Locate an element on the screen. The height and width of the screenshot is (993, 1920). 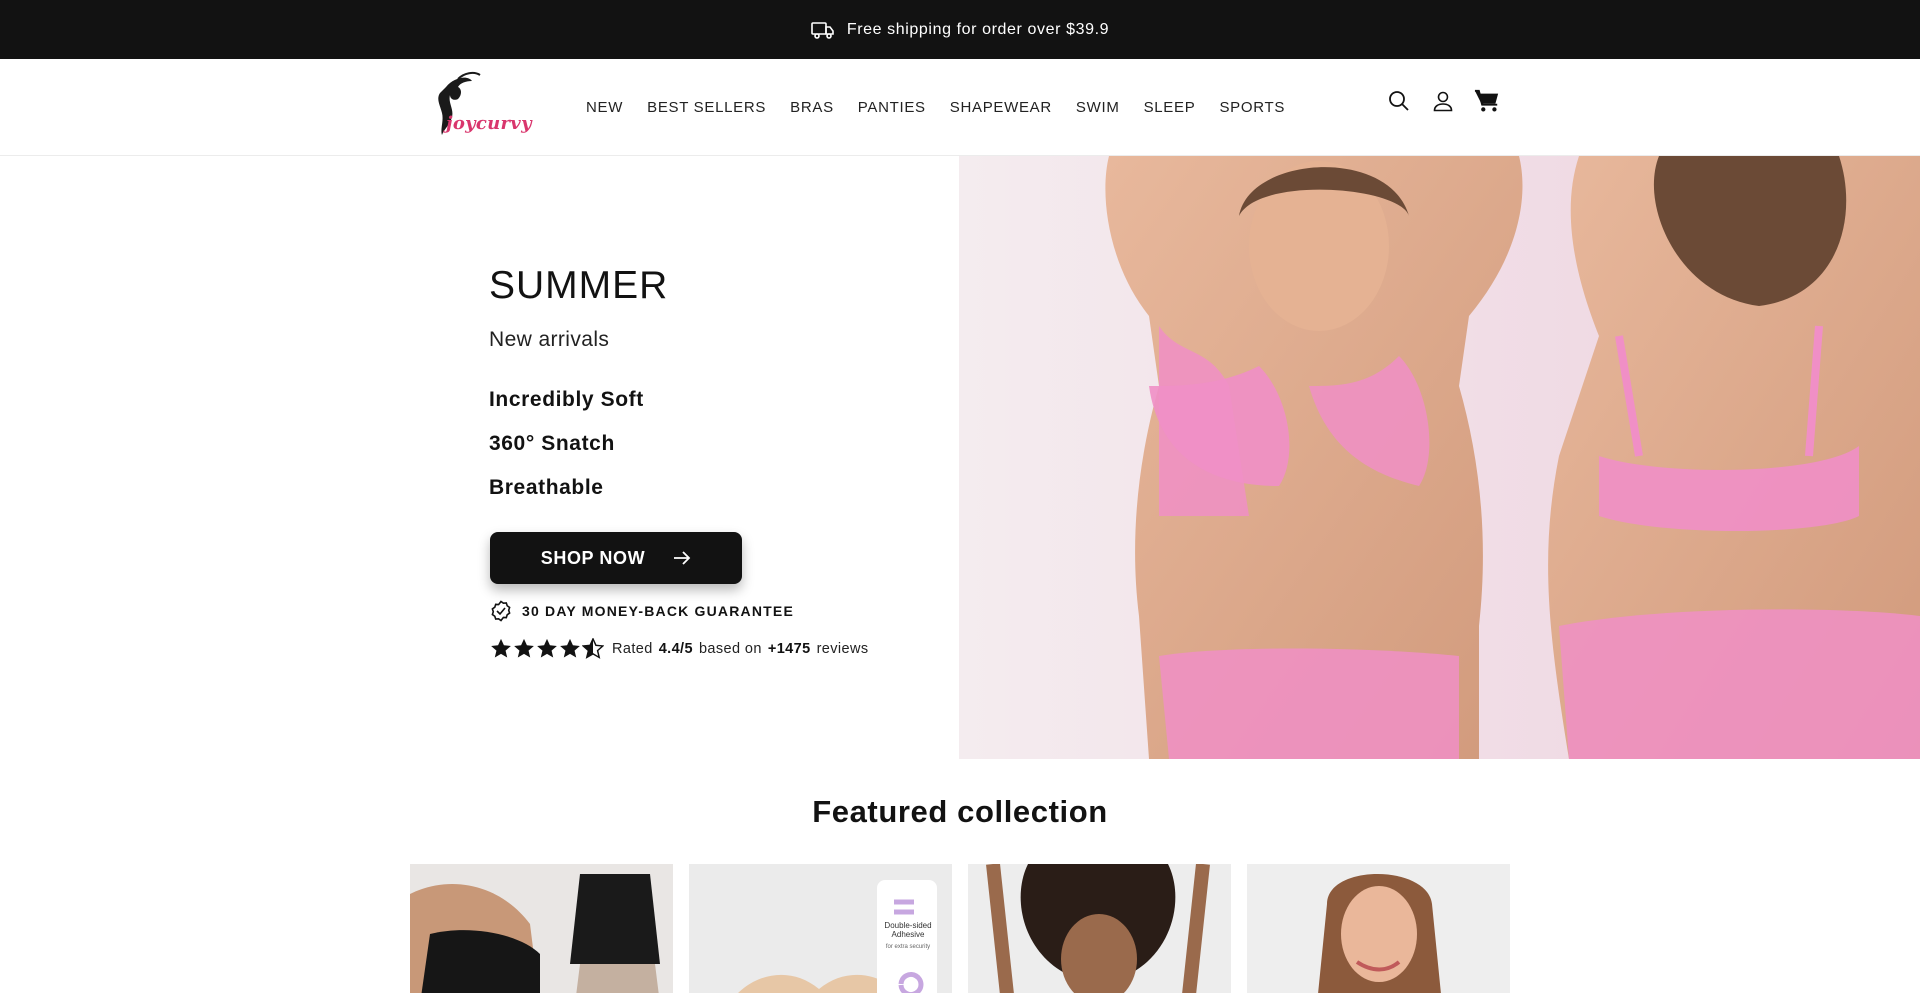
account-icon is located at coordinates (1443, 101).